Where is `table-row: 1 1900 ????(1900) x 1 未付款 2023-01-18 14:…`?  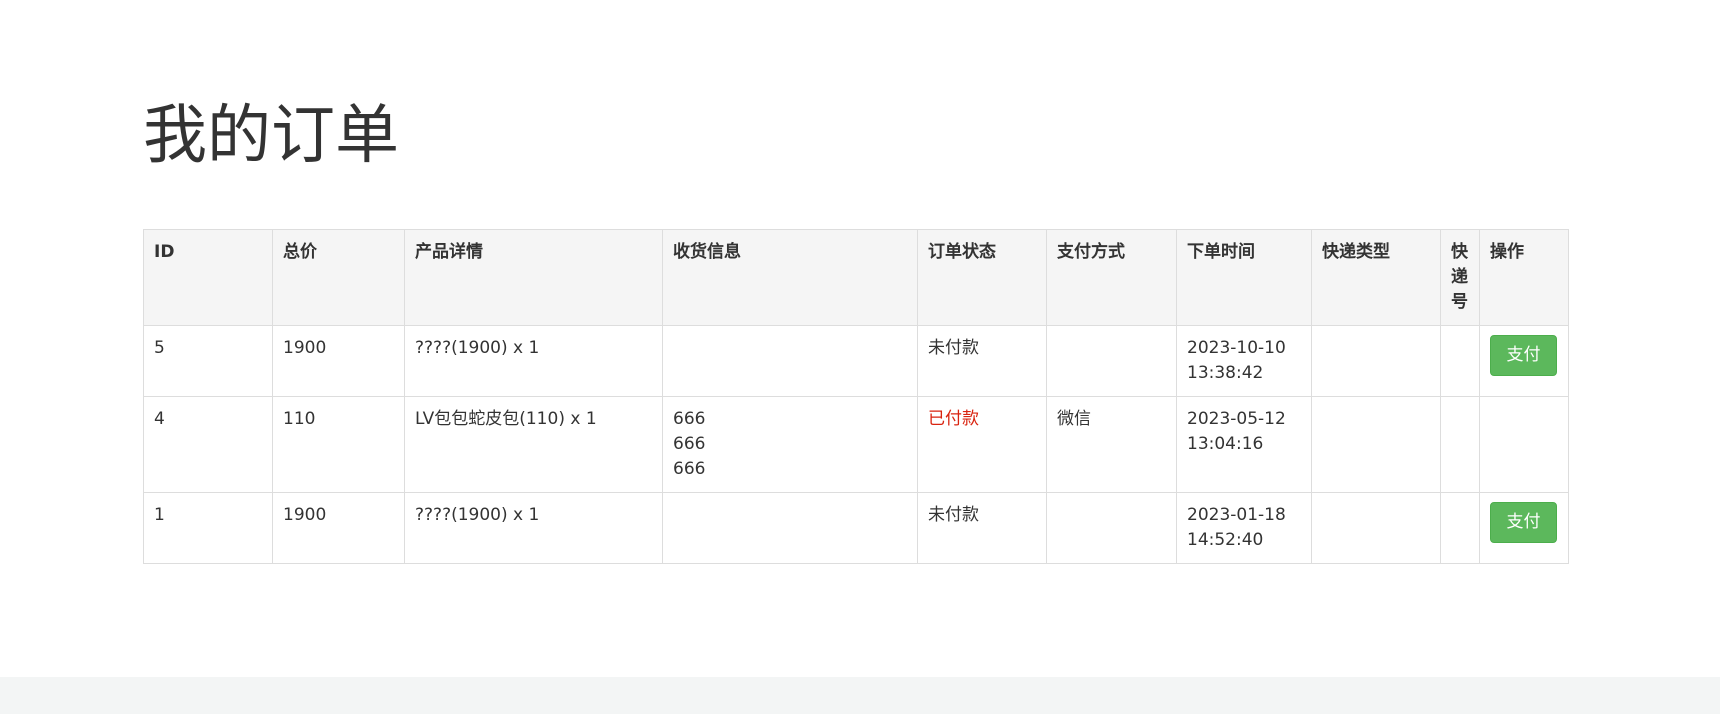
table-row: 1 1900 ????(1900) x 1 未付款 2023-01-18 14:… is located at coordinates (856, 528).